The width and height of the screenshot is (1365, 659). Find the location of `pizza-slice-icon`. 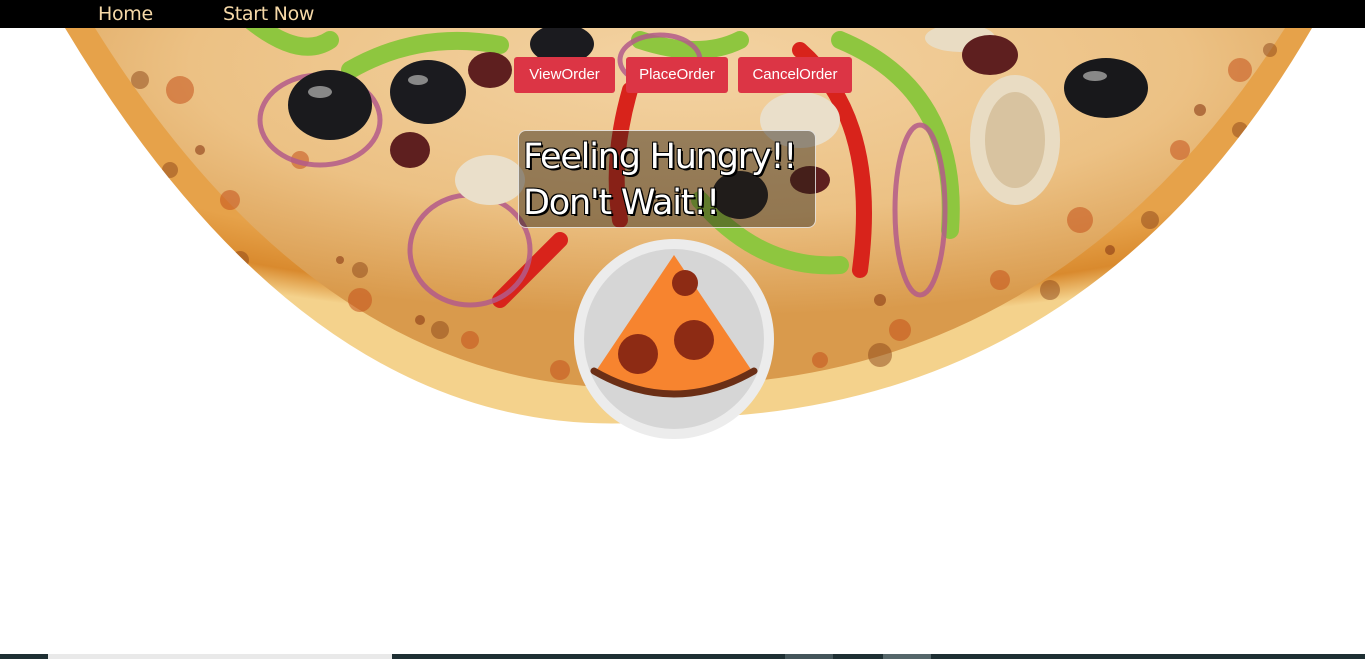

pizza-slice-icon is located at coordinates (674, 339).